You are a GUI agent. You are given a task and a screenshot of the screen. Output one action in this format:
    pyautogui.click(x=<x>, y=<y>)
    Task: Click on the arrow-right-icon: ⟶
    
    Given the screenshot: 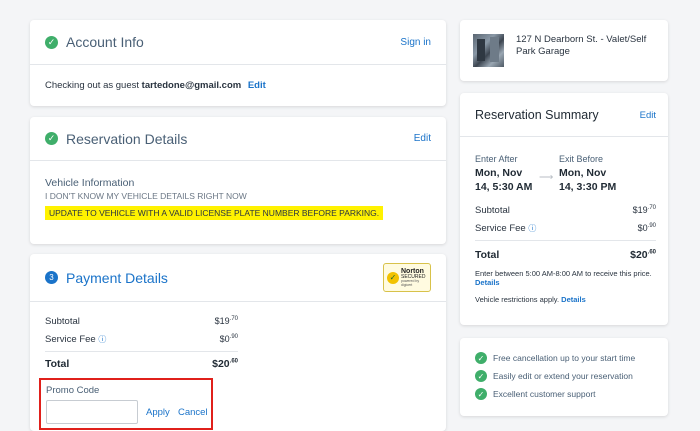 What is the action you would take?
    pyautogui.click(x=546, y=177)
    